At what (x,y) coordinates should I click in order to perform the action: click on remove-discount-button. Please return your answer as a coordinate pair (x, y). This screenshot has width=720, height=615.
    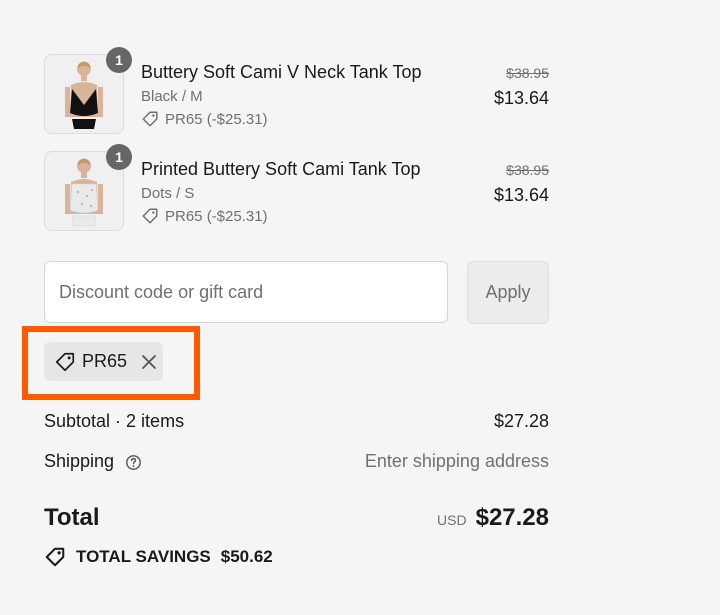
    Looking at the image, I should click on (149, 362).